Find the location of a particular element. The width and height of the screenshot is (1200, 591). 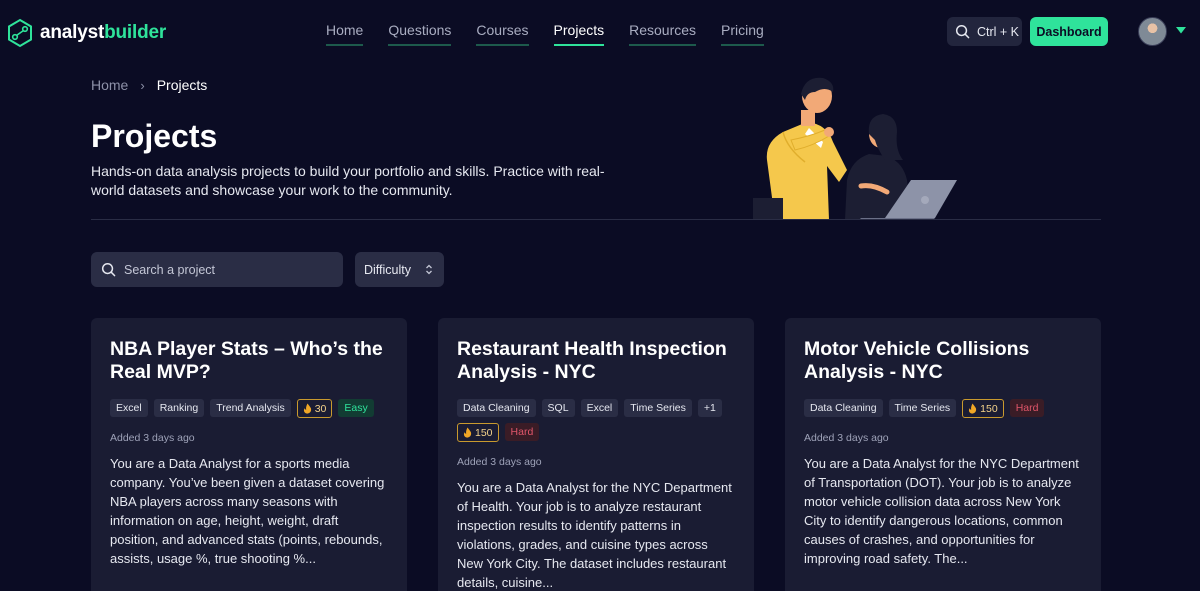

breadcrumb-current: Projects is located at coordinates (182, 85).